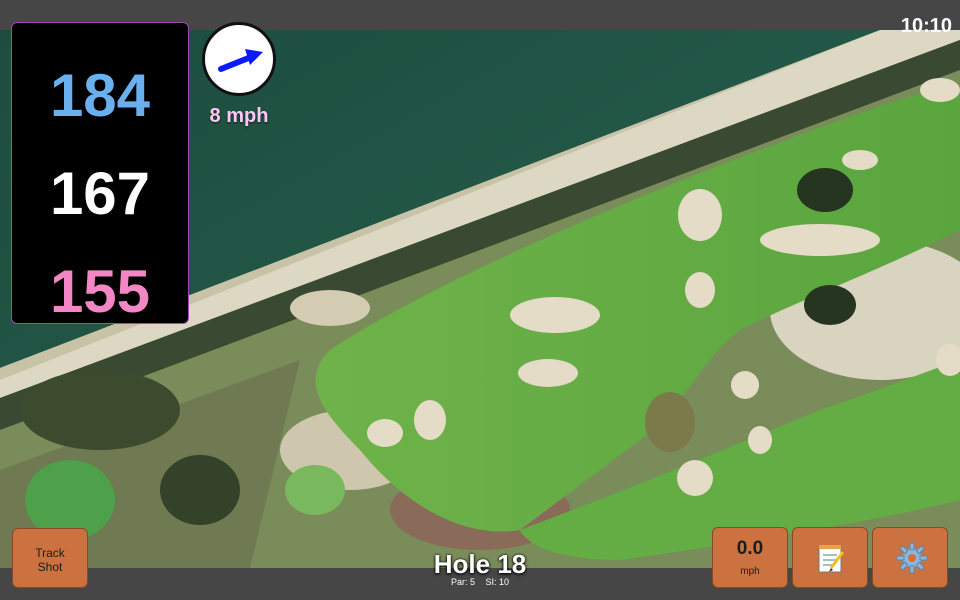 This screenshot has height=600, width=960. Describe the element at coordinates (100, 291) in the screenshot. I see `front-of-green-distance: 155` at that location.